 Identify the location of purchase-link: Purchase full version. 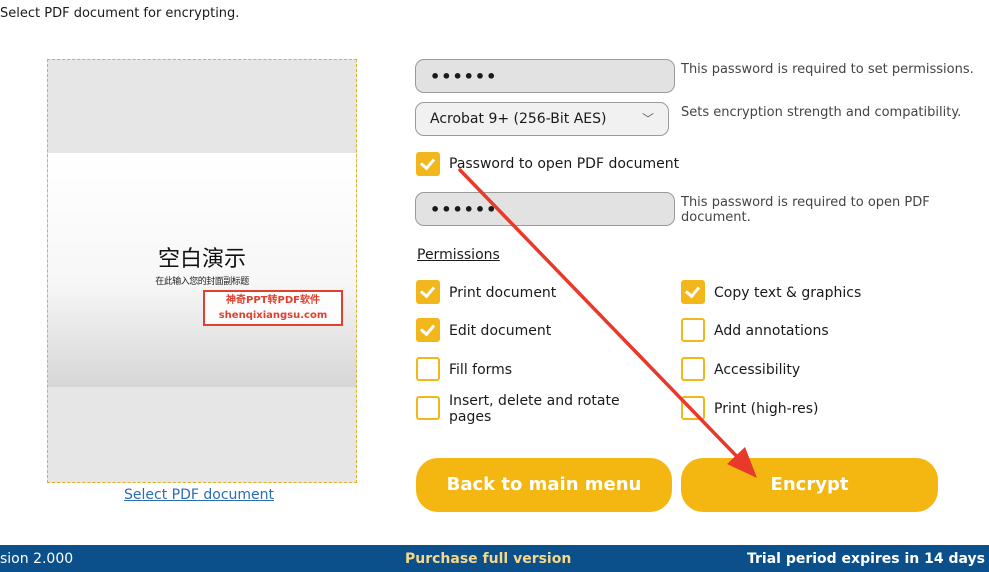
(488, 559).